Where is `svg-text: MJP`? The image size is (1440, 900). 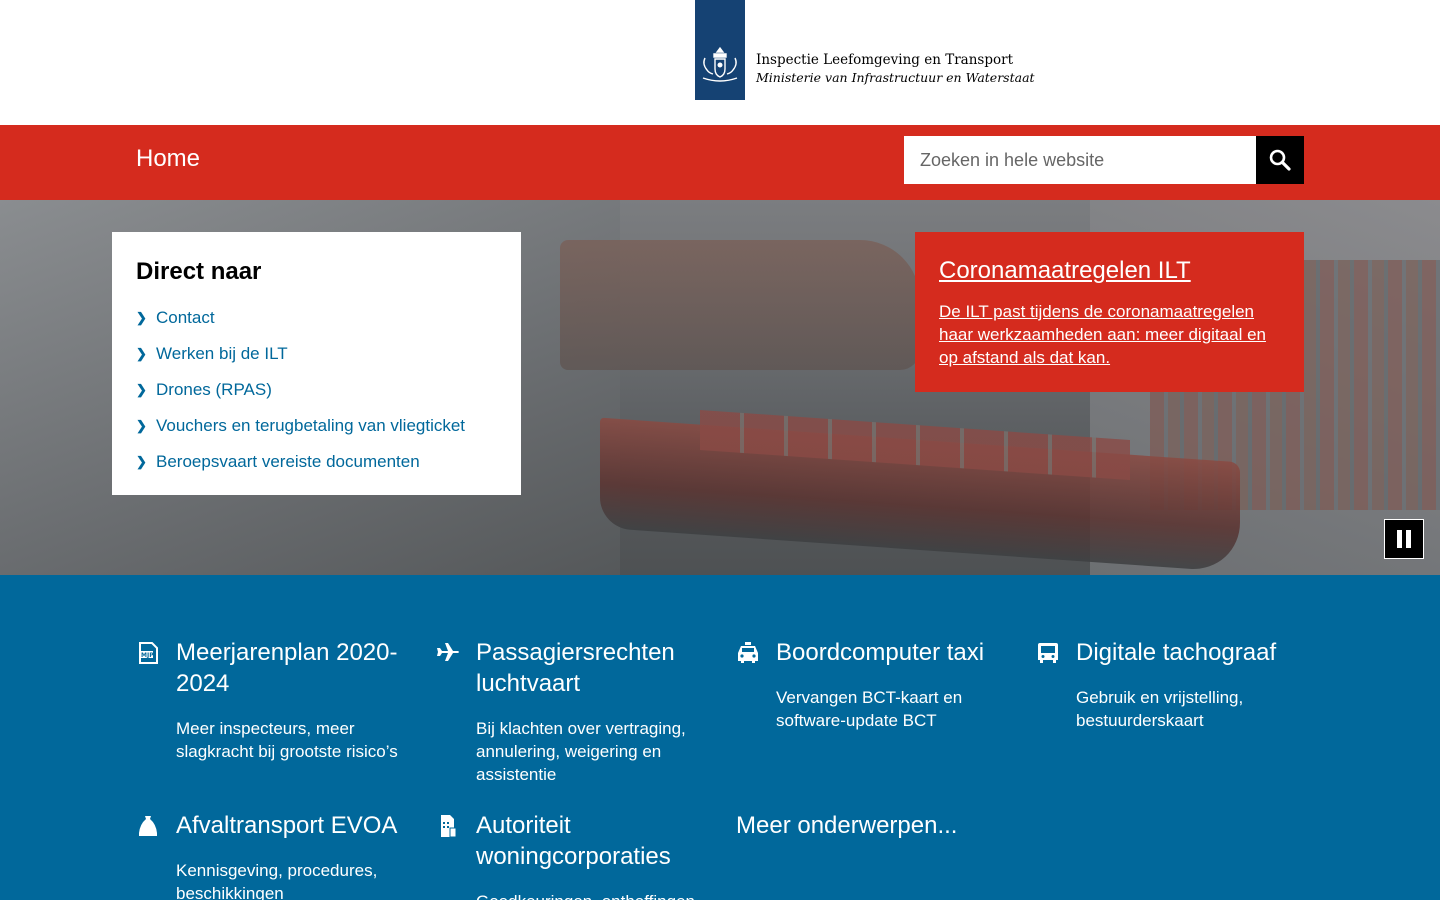
svg-text: MJP is located at coordinates (147, 655).